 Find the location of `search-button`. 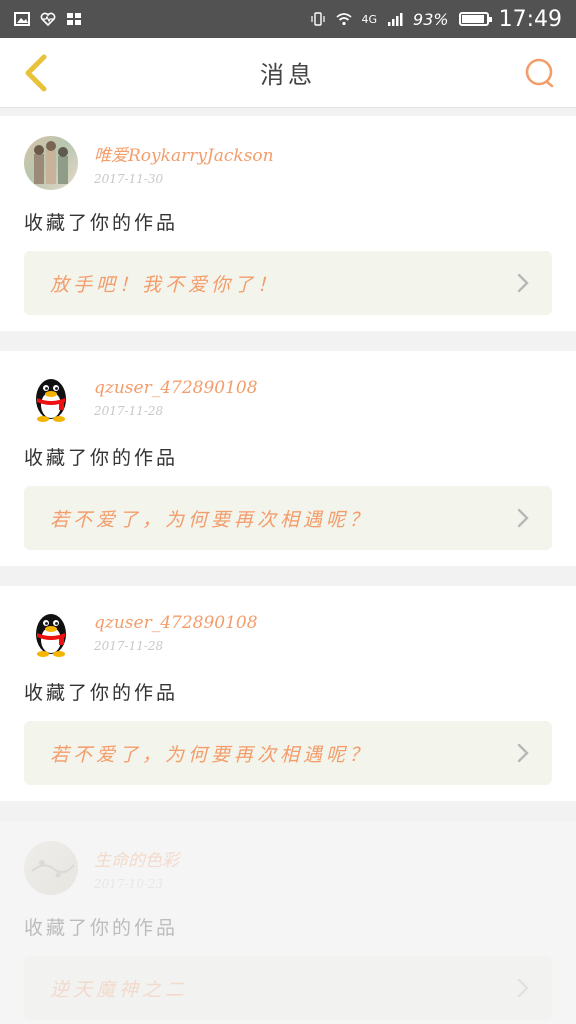

search-button is located at coordinates (540, 73).